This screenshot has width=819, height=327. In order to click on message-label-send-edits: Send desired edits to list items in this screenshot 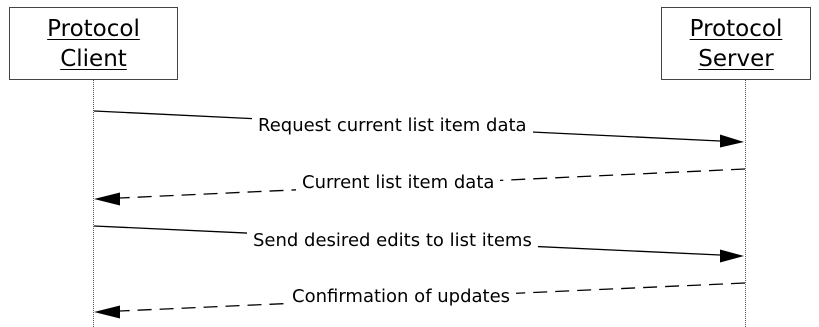, I will do `click(392, 241)`.